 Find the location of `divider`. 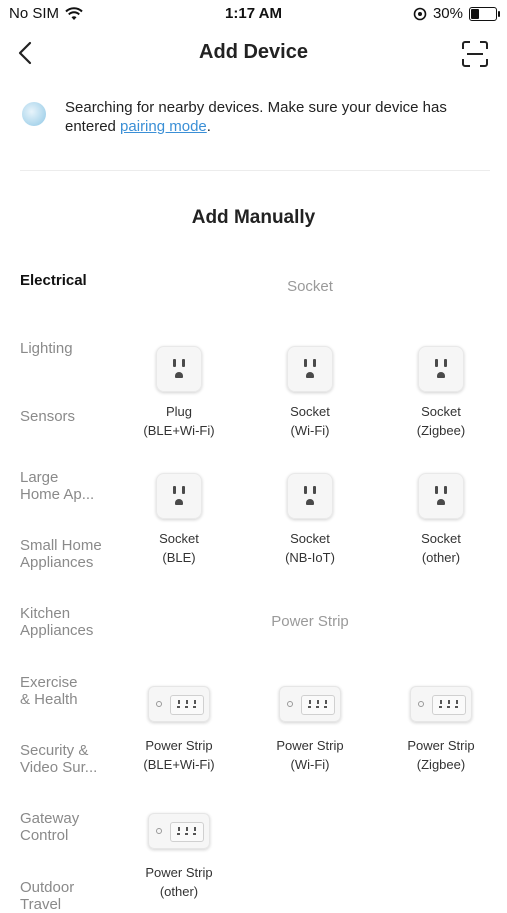

divider is located at coordinates (255, 170).